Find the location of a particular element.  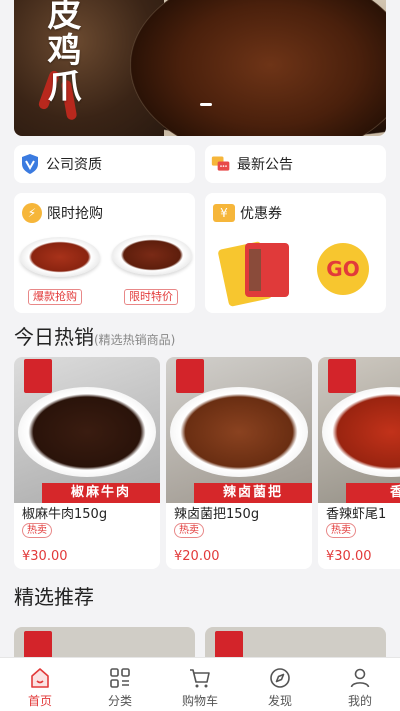

tab-label: 我的 is located at coordinates (359, 701).